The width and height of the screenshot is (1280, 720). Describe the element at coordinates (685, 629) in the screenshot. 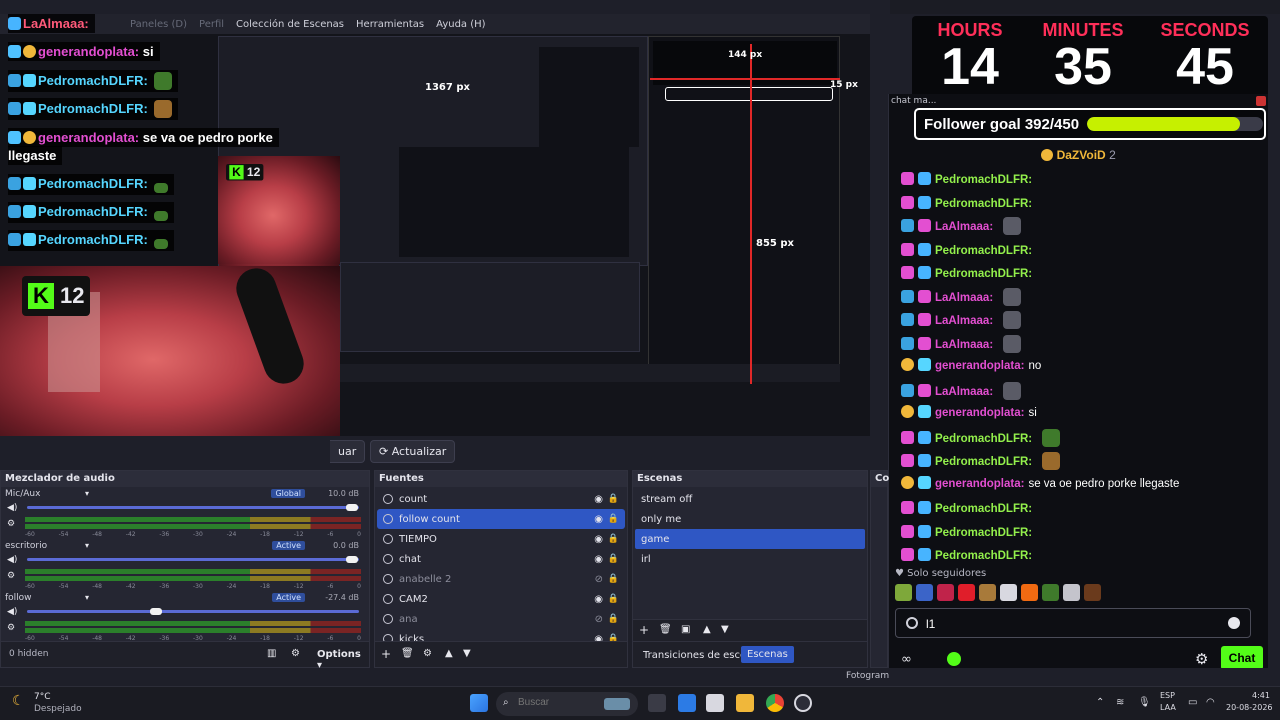

I see `filter-icon: ▣` at that location.